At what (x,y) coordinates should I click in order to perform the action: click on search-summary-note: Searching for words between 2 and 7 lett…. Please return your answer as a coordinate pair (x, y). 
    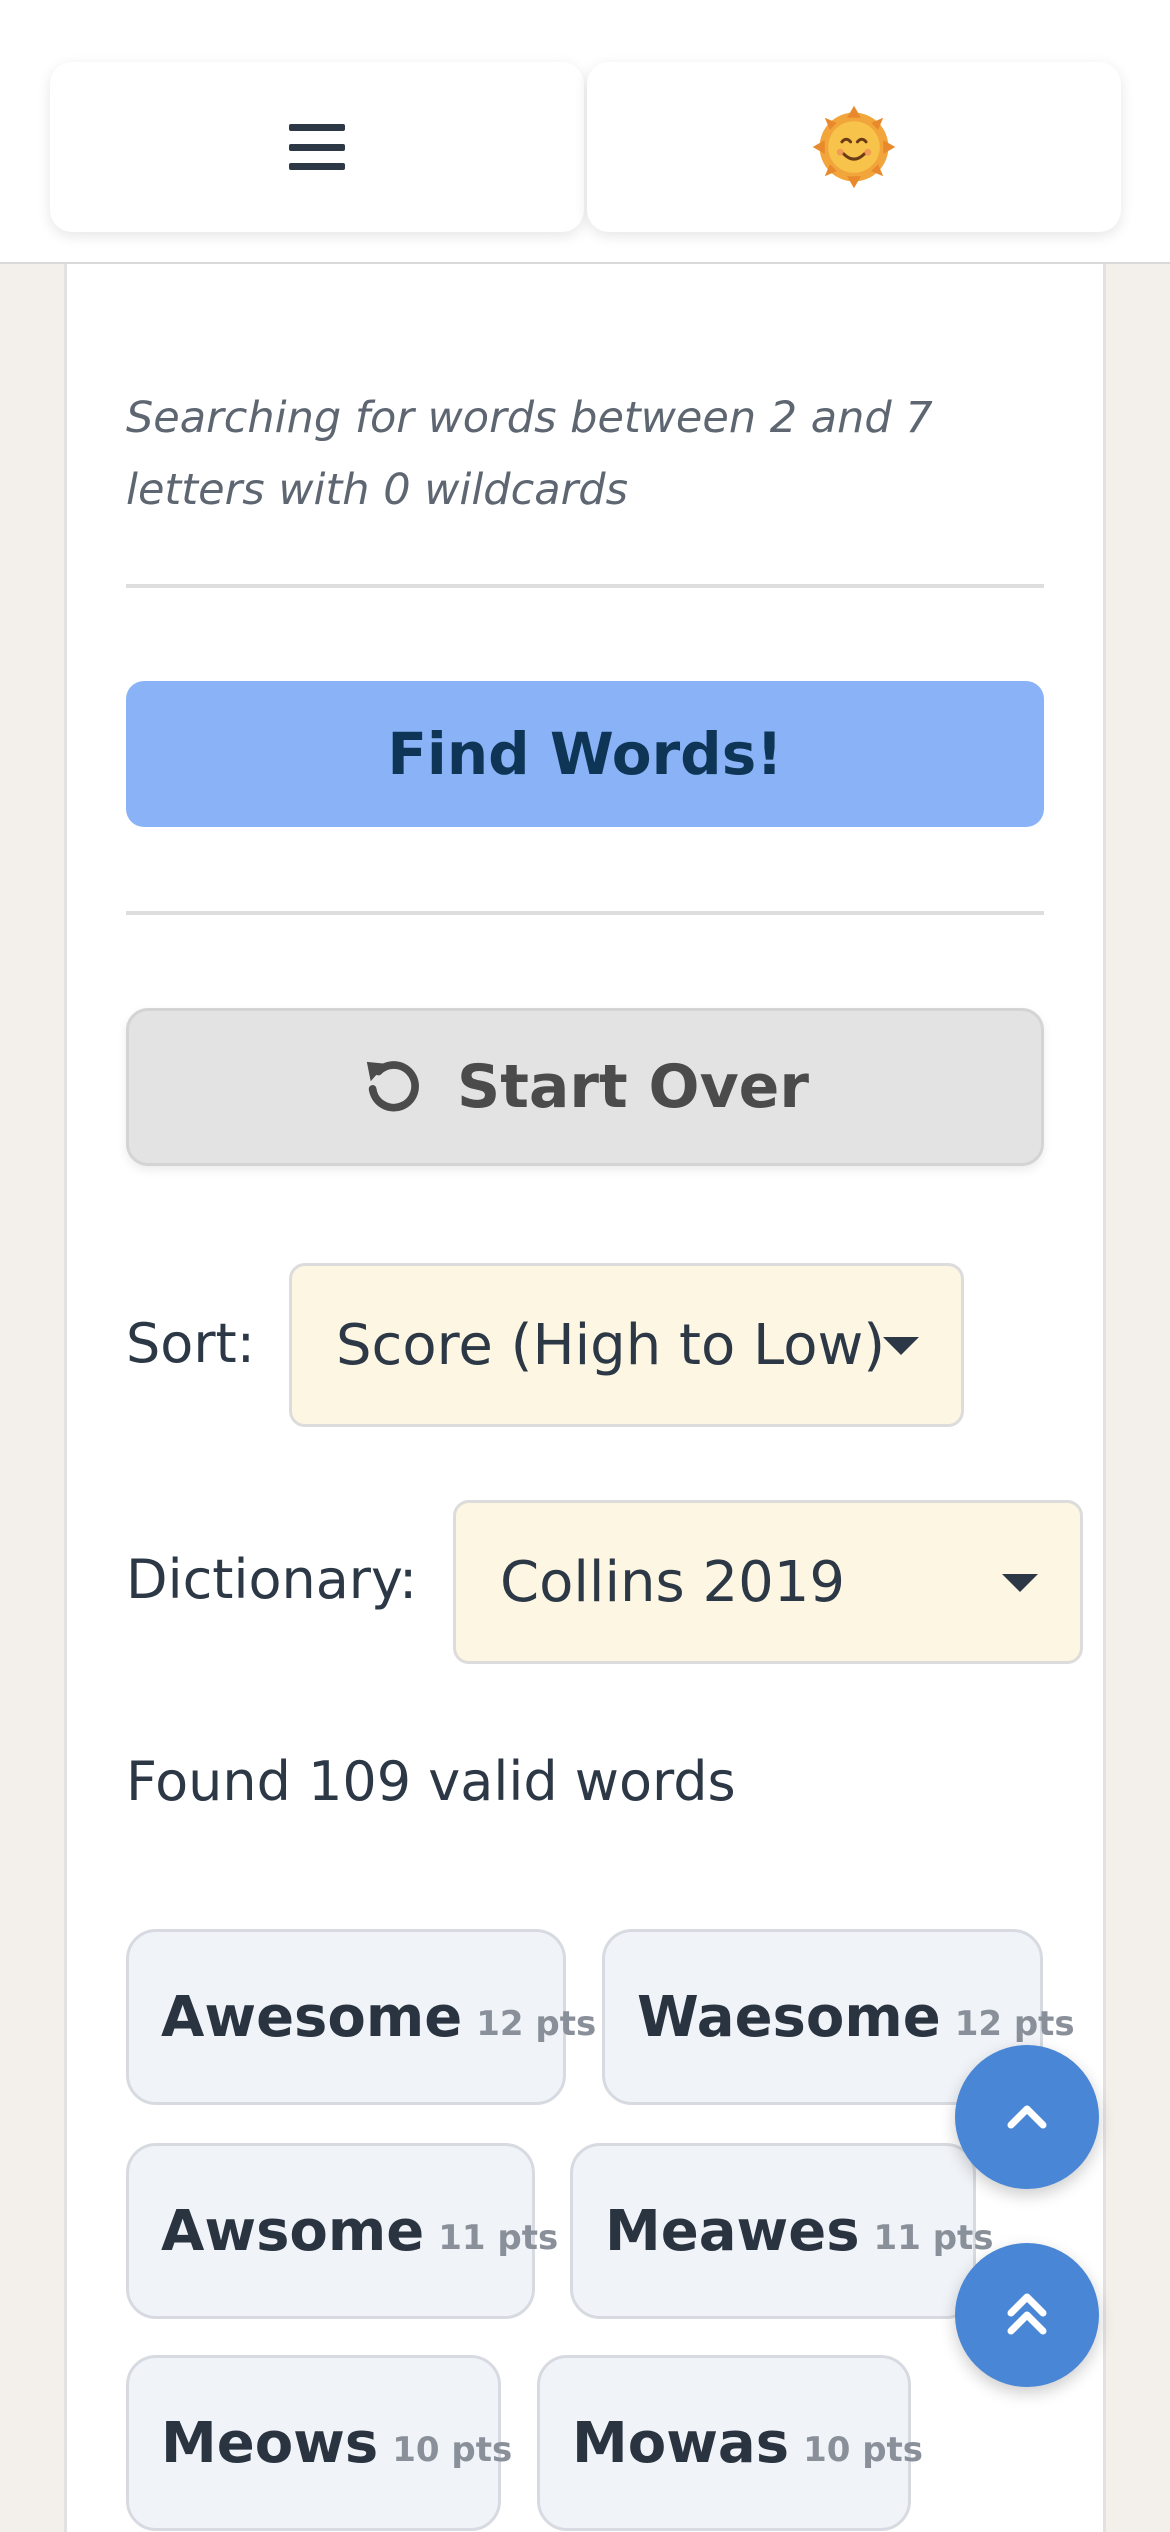
    Looking at the image, I should click on (529, 454).